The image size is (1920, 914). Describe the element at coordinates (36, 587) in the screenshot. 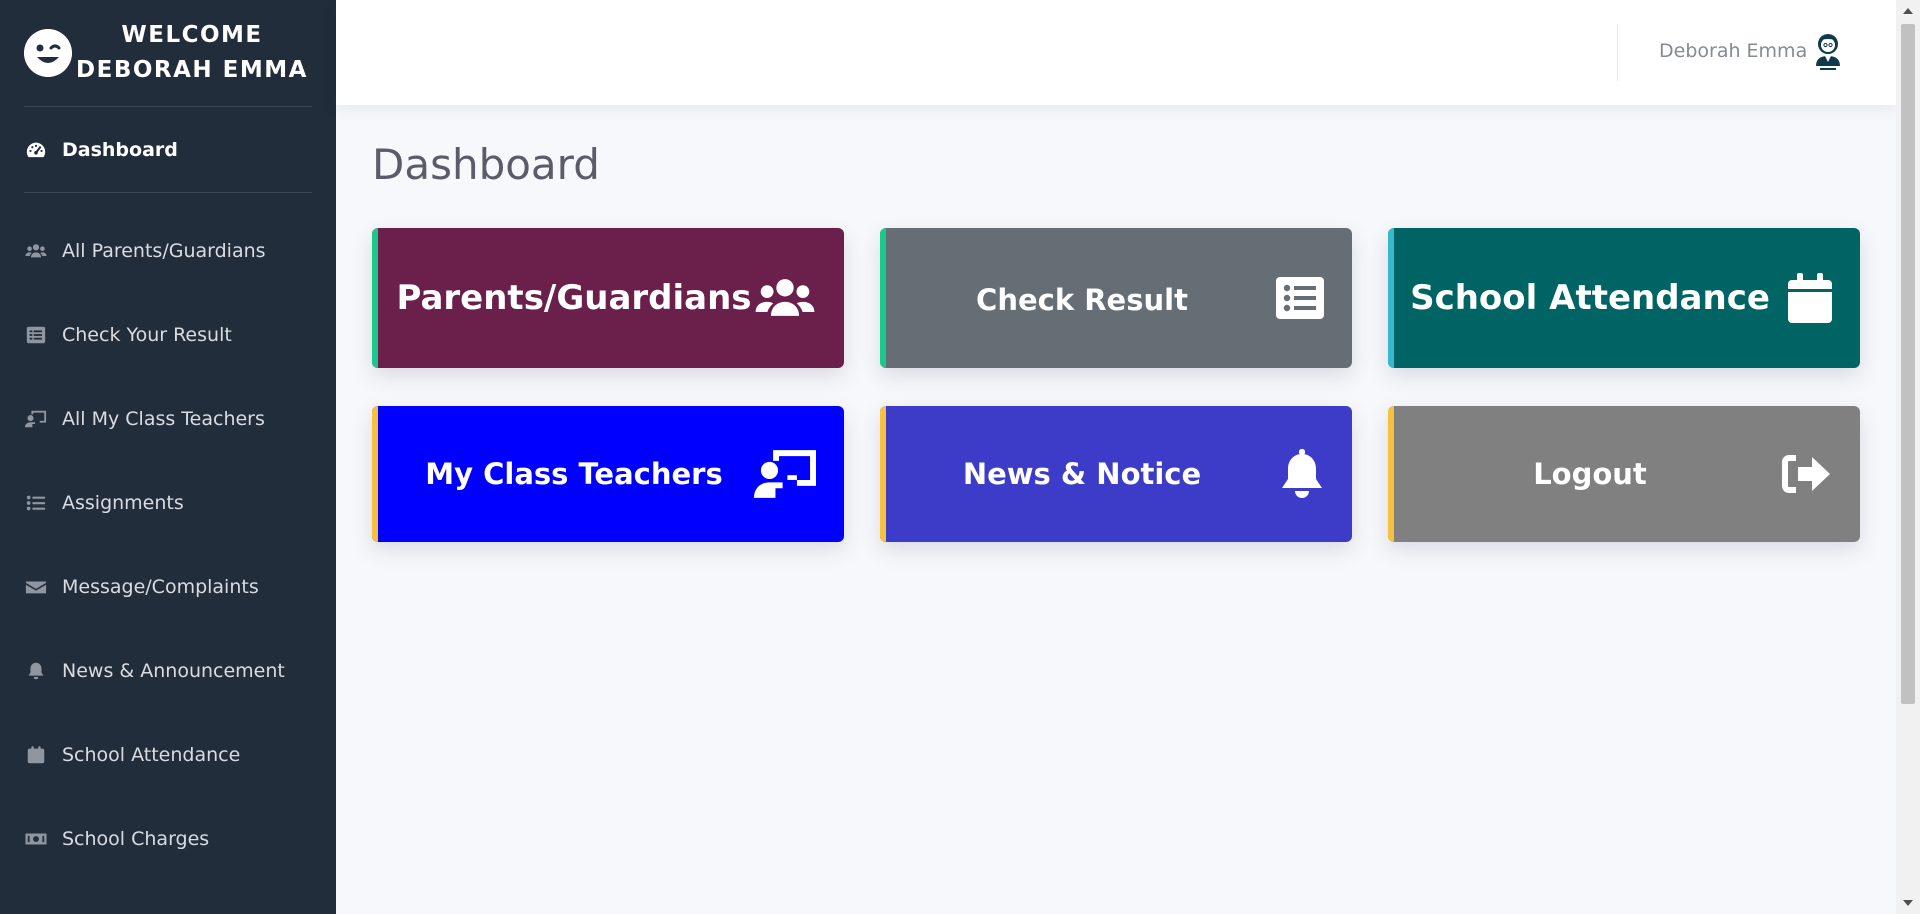

I see `envelope-icon` at that location.